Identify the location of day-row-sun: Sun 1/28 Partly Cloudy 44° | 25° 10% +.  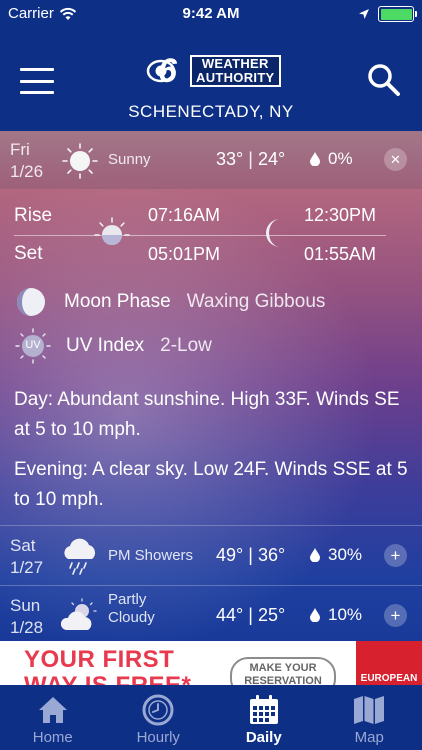
(211, 614).